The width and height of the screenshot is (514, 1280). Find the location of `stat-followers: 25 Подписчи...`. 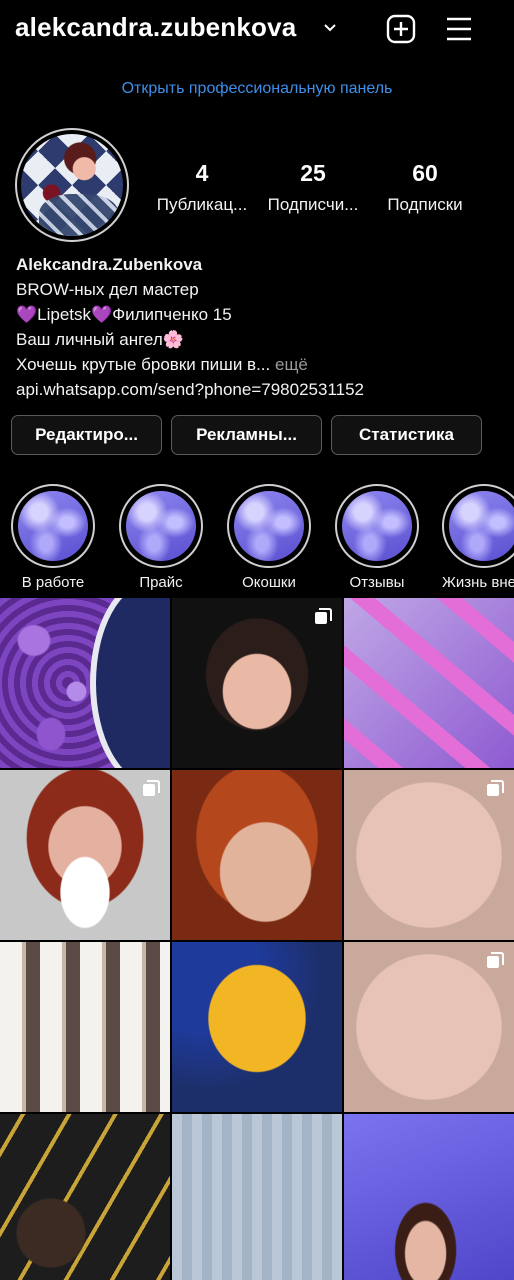

stat-followers: 25 Подписчи... is located at coordinates (313, 187).